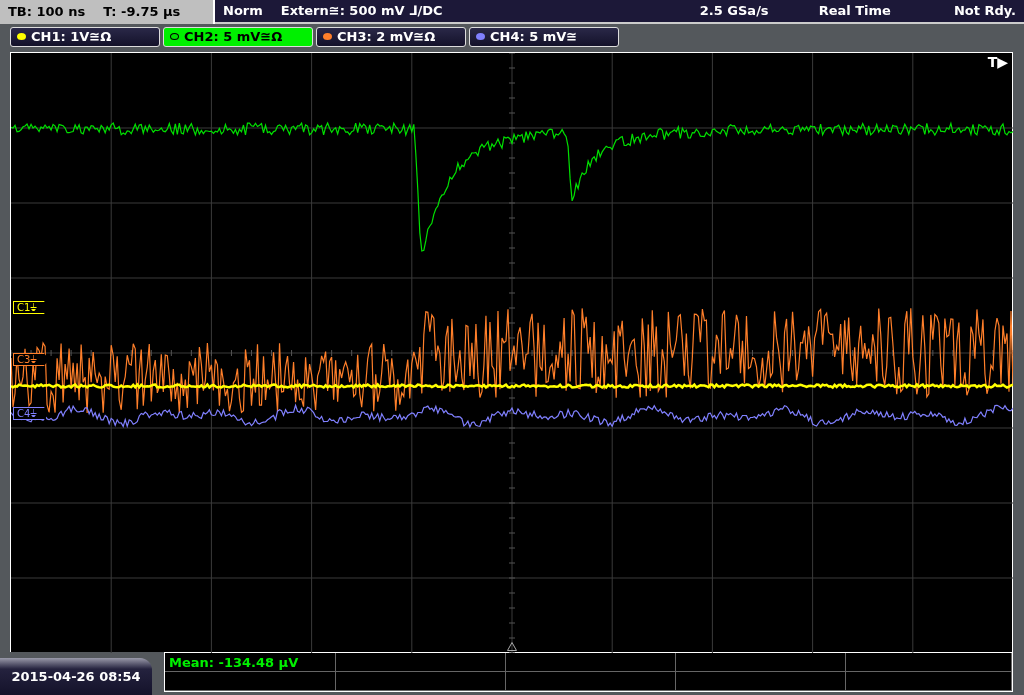 Image resolution: width=1024 pixels, height=695 pixels. I want to click on channel-tab: CH2: 5 mV≅Ω, so click(238, 36).